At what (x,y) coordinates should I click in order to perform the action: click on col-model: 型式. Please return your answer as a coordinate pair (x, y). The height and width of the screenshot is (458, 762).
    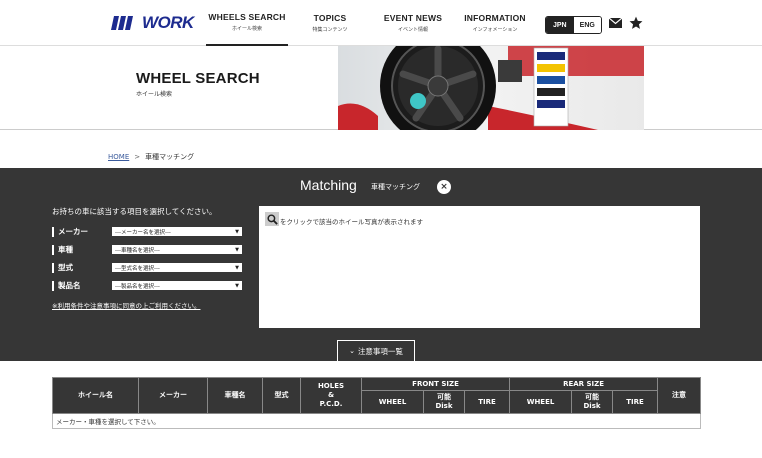
    Looking at the image, I should click on (281, 395).